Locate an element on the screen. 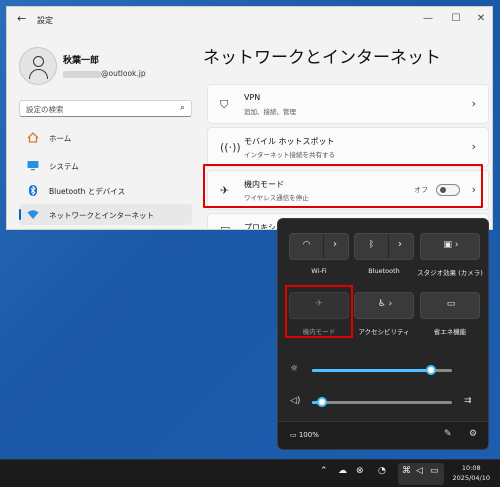 Image resolution: width=500 pixels, height=487 pixels. wifi-icon: ◠ is located at coordinates (306, 245).